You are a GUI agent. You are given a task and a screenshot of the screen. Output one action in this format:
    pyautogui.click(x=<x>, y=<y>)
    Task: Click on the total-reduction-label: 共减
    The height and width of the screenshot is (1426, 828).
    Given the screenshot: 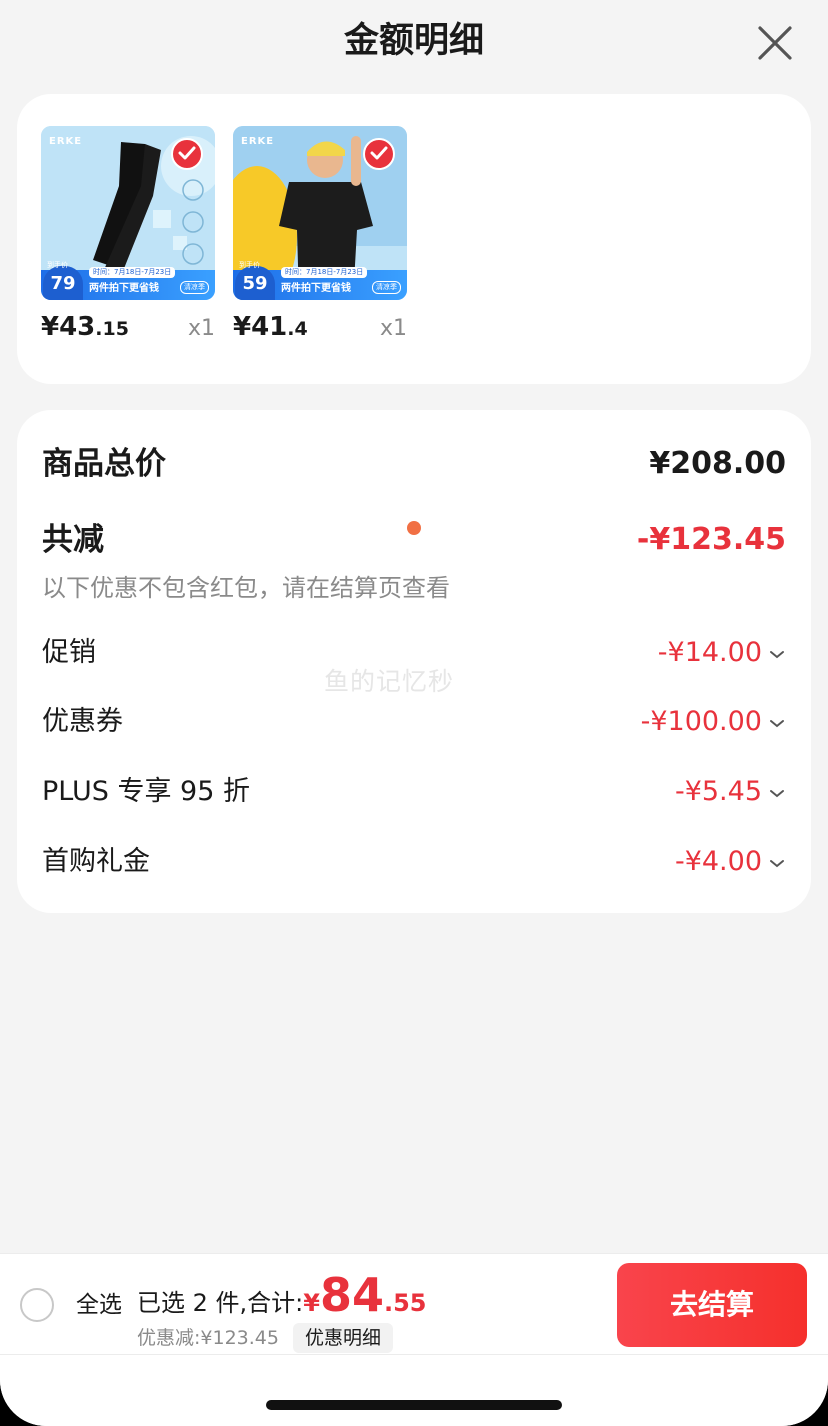 What is the action you would take?
    pyautogui.click(x=73, y=540)
    